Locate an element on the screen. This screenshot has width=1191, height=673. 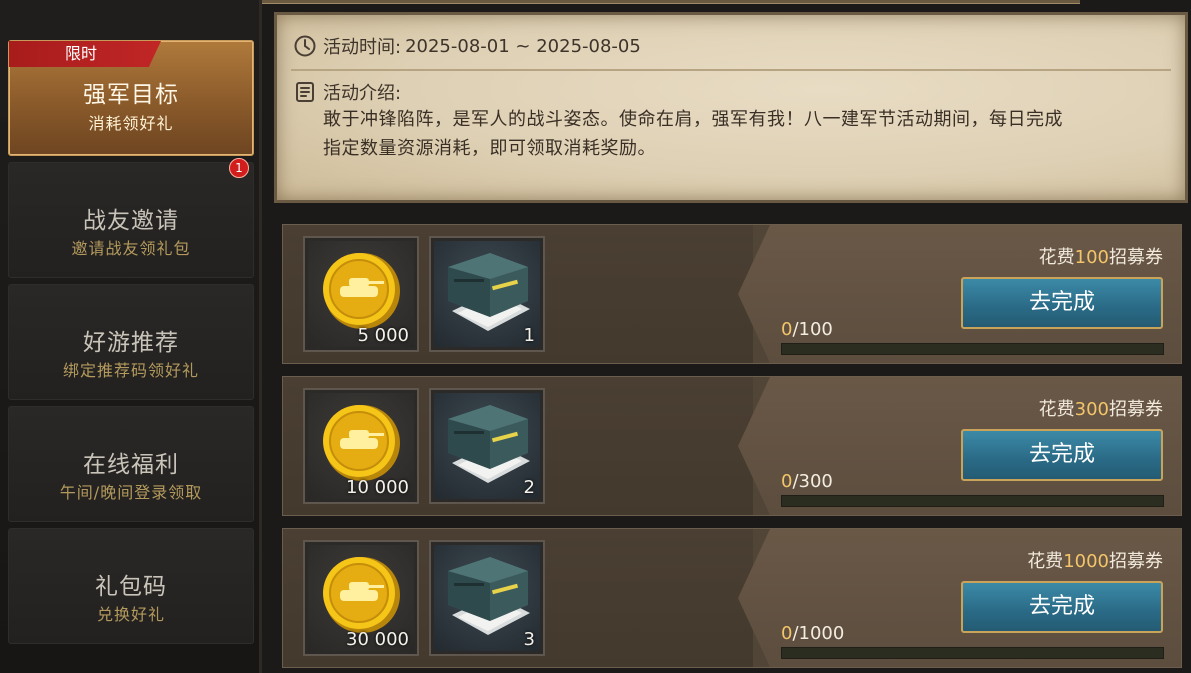
sidebar-item-title: 礼包码 is located at coordinates (131, 587).